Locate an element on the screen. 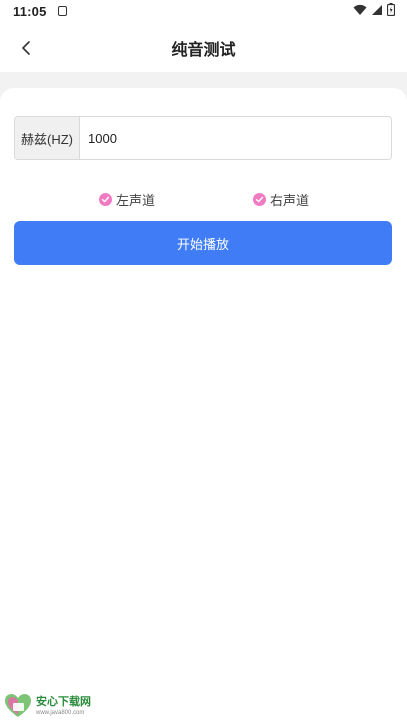  watermark-texts: 安心下载网 www.java800.com is located at coordinates (63, 705).